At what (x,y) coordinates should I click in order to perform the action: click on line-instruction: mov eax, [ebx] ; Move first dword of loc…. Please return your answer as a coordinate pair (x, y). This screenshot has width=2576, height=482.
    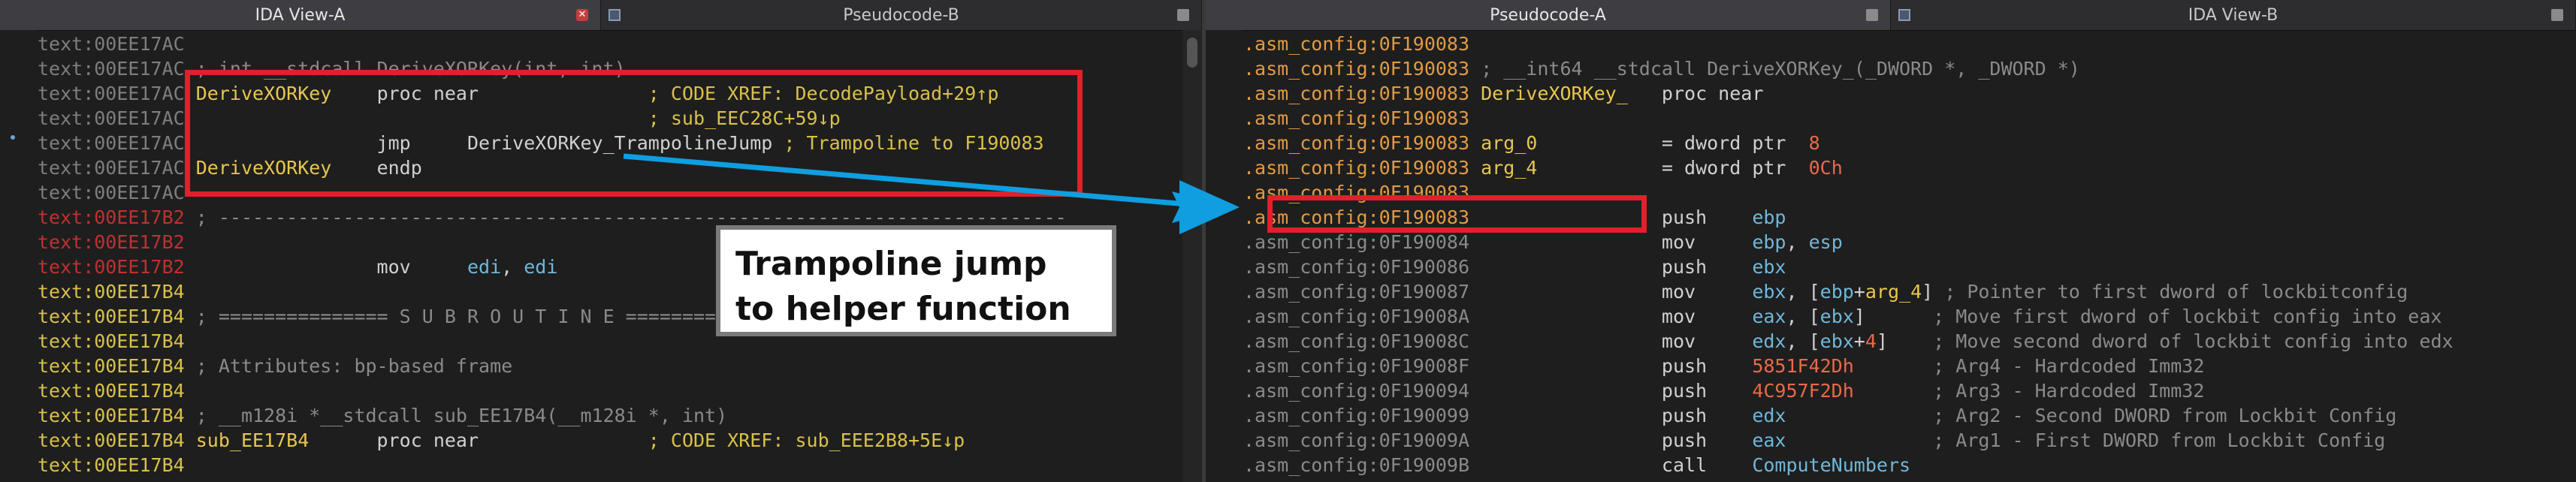
    Looking at the image, I should click on (1955, 316).